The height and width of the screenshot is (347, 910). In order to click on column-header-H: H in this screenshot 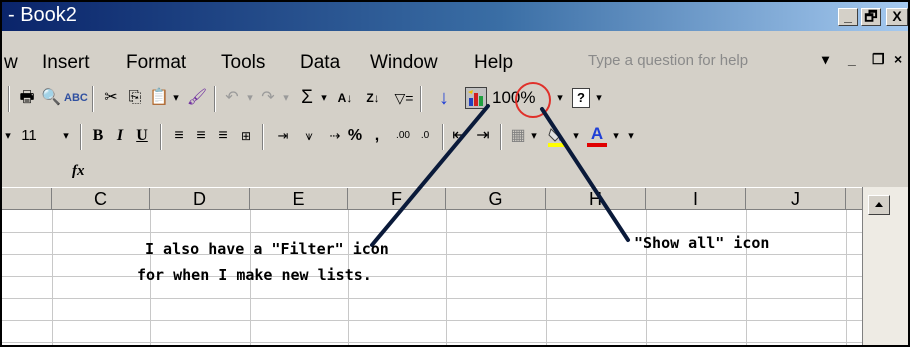, I will do `click(596, 199)`.